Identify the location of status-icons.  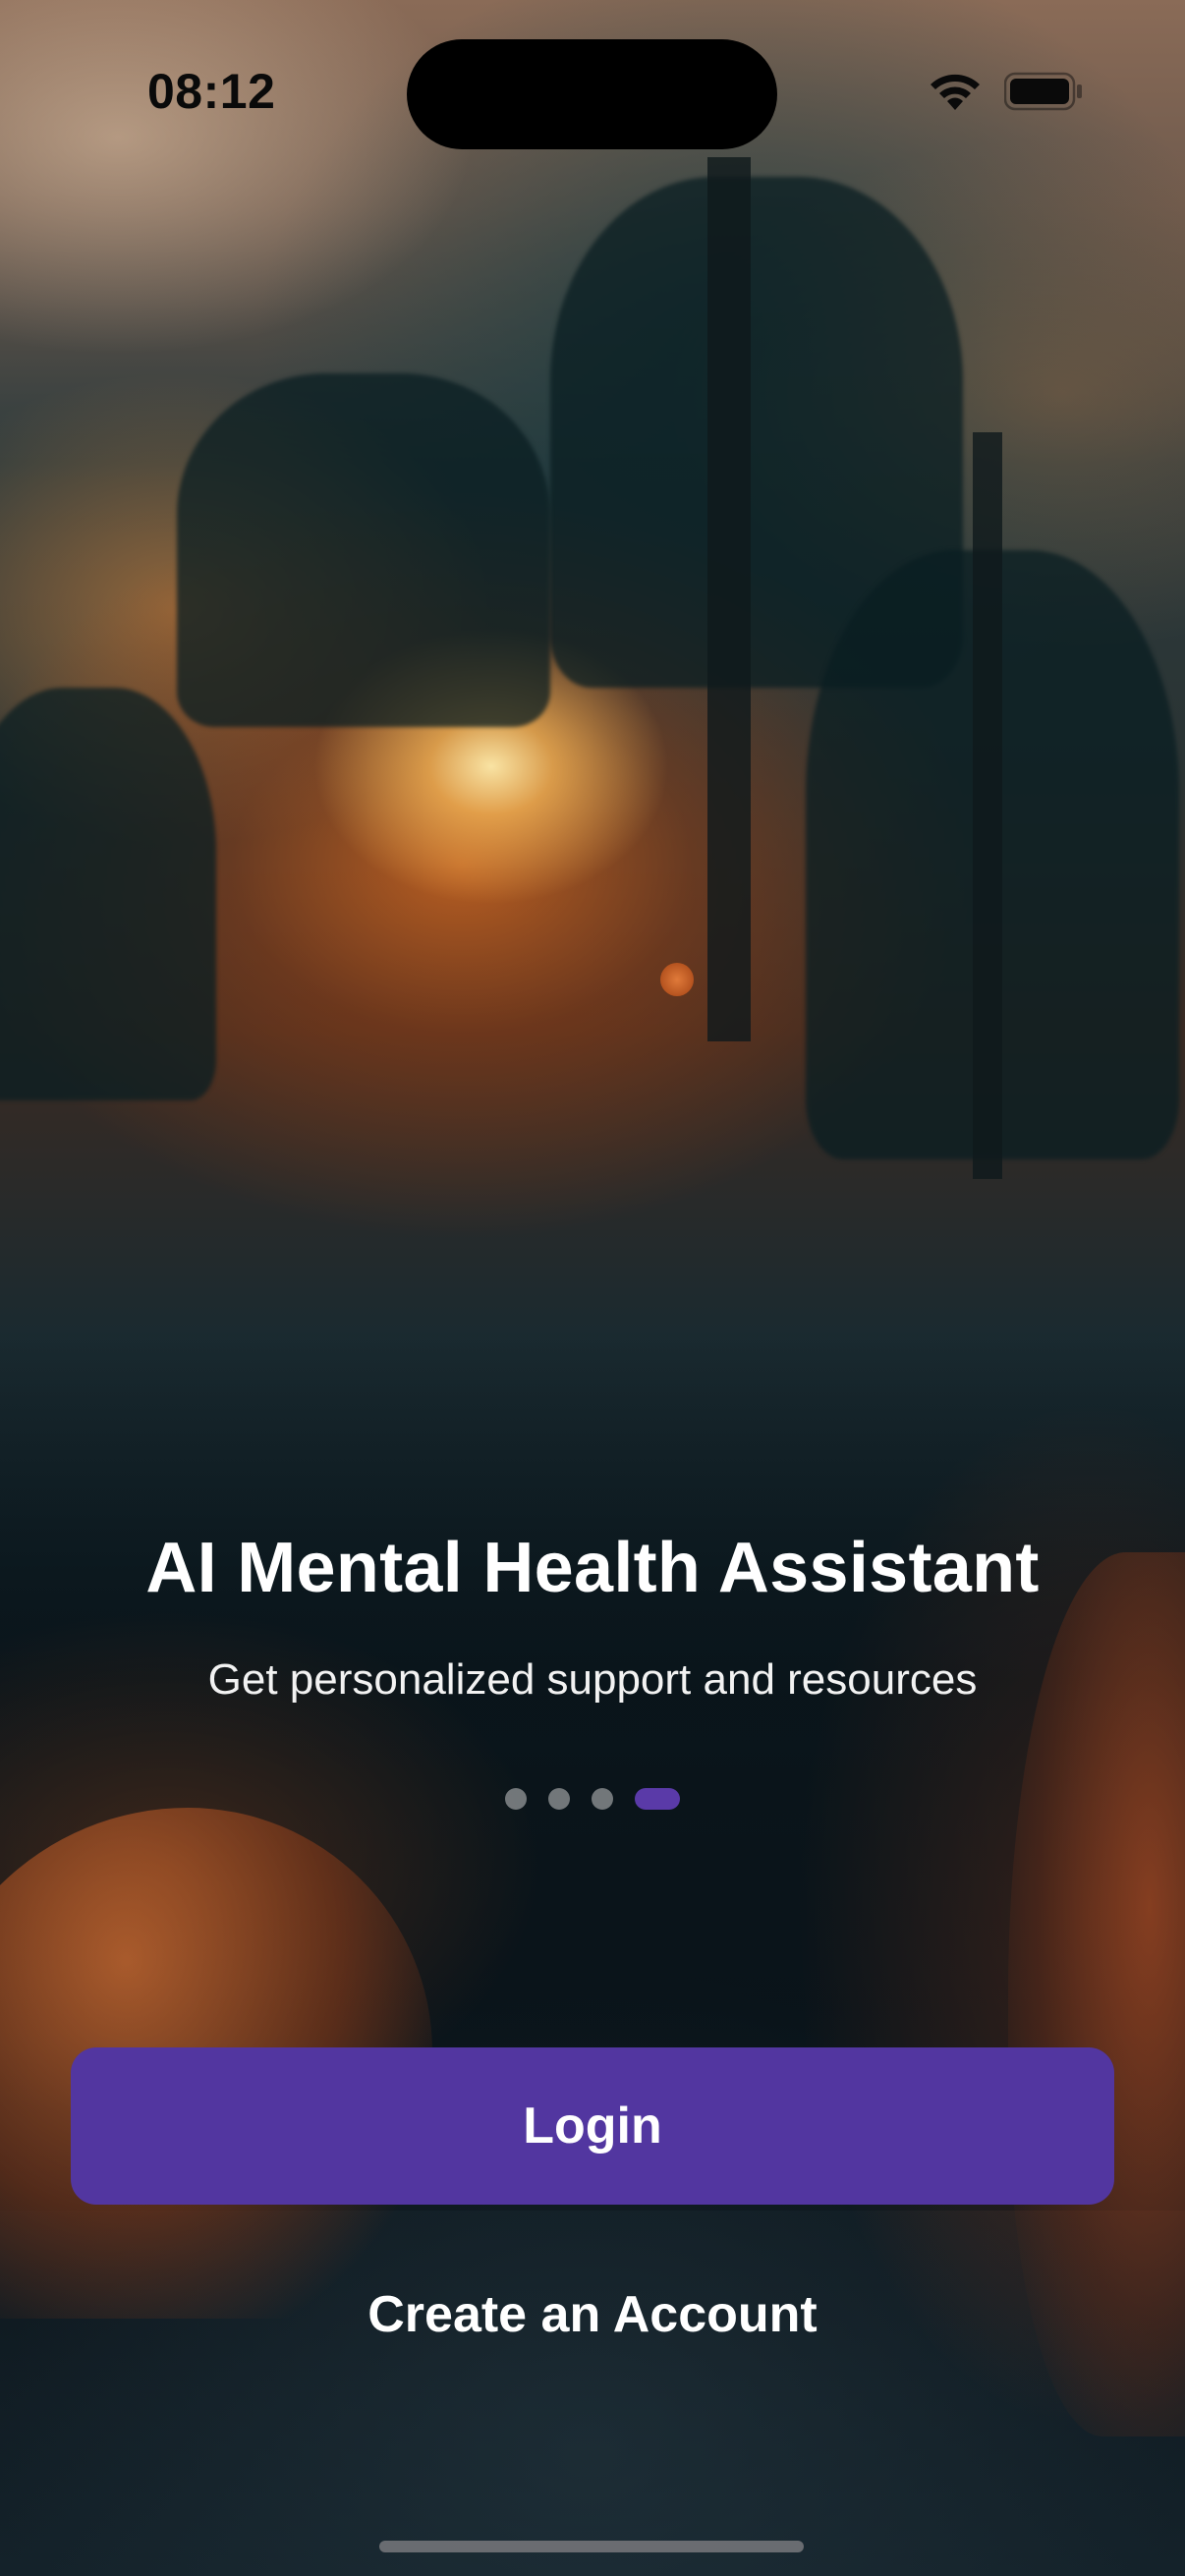
(1006, 91).